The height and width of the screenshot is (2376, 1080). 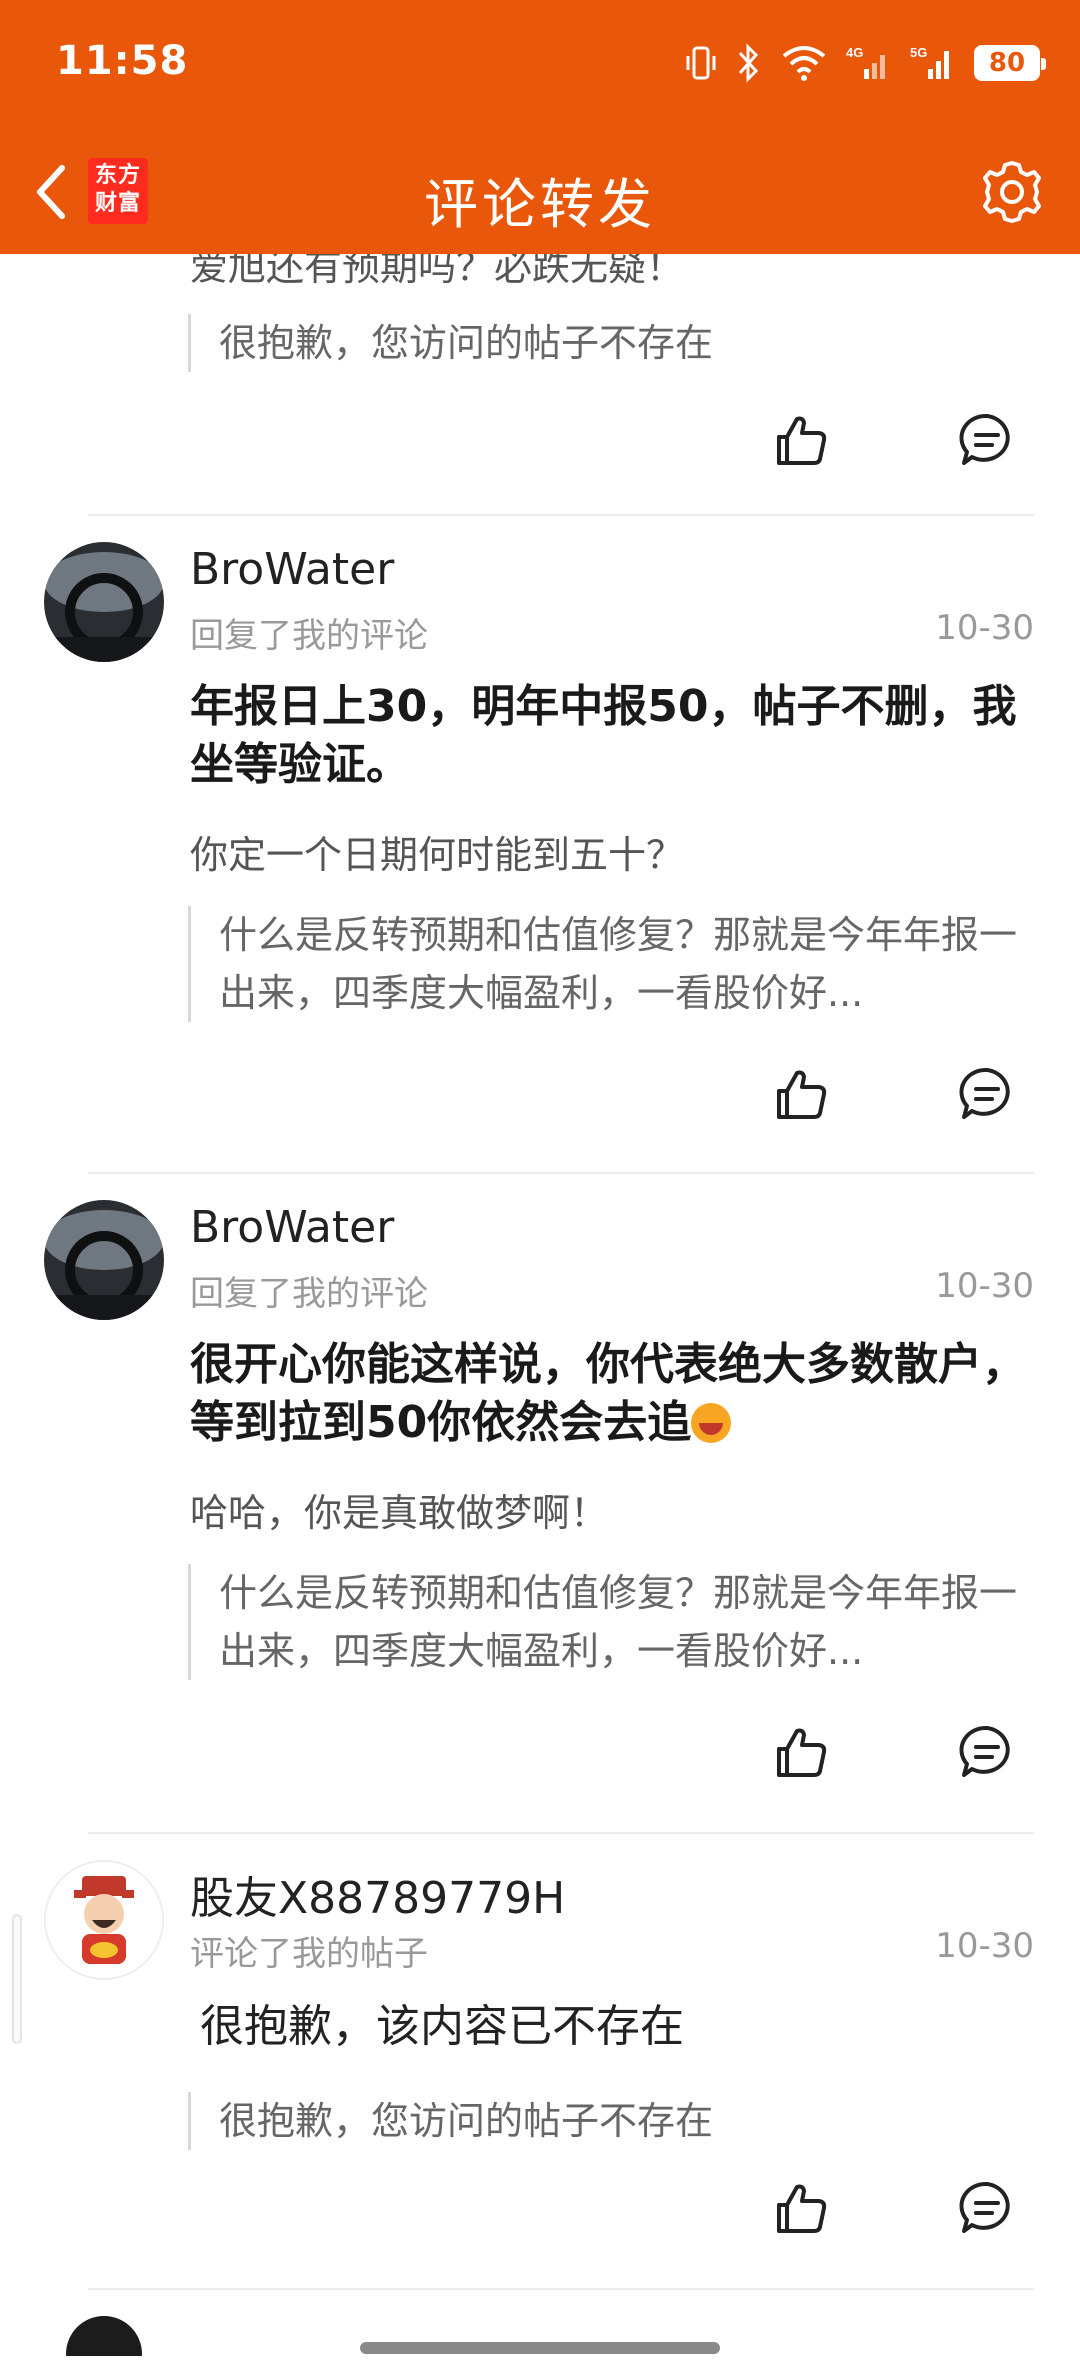 I want to click on my-comment: 你定一个日期何时能到五十？, so click(x=610, y=851).